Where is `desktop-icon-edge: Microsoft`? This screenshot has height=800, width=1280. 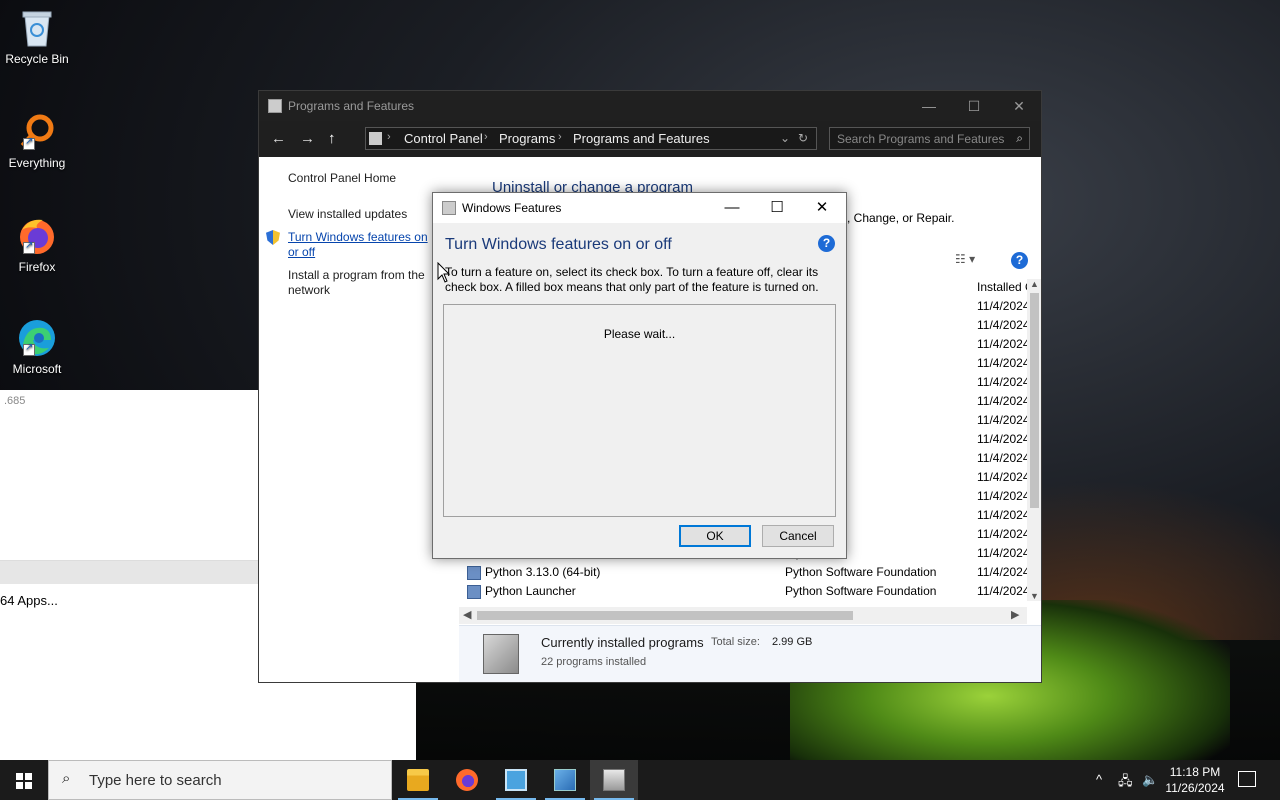 desktop-icon-edge: Microsoft is located at coordinates (37, 347).